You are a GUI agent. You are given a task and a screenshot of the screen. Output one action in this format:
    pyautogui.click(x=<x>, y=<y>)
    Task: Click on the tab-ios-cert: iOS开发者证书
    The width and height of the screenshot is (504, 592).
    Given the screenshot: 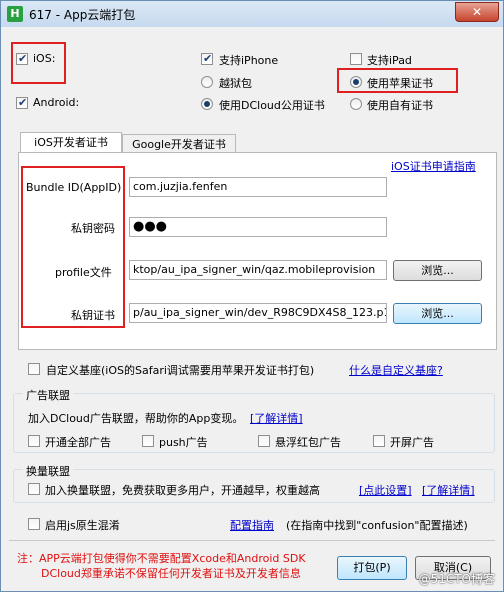 What is the action you would take?
    pyautogui.click(x=71, y=143)
    